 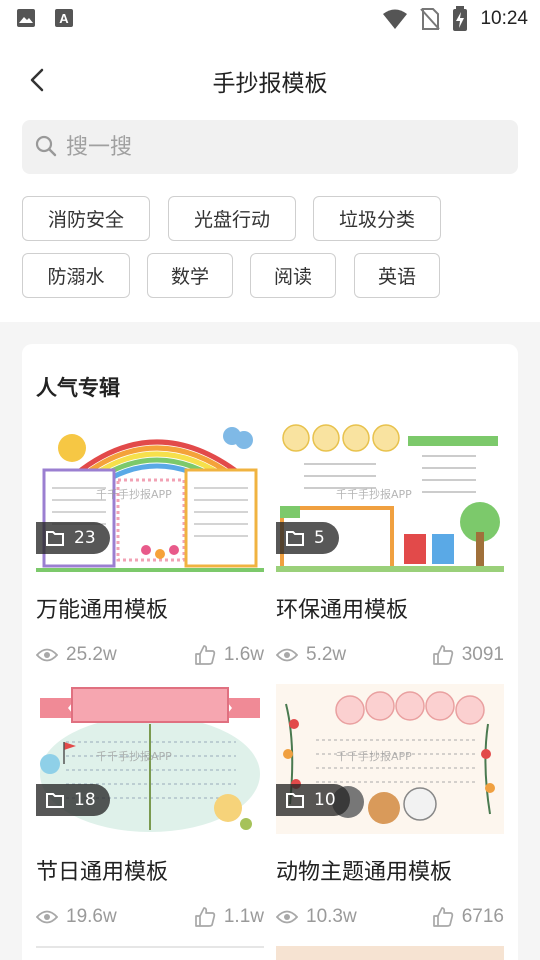 I want to click on like-count: 1.1w, so click(x=243, y=916).